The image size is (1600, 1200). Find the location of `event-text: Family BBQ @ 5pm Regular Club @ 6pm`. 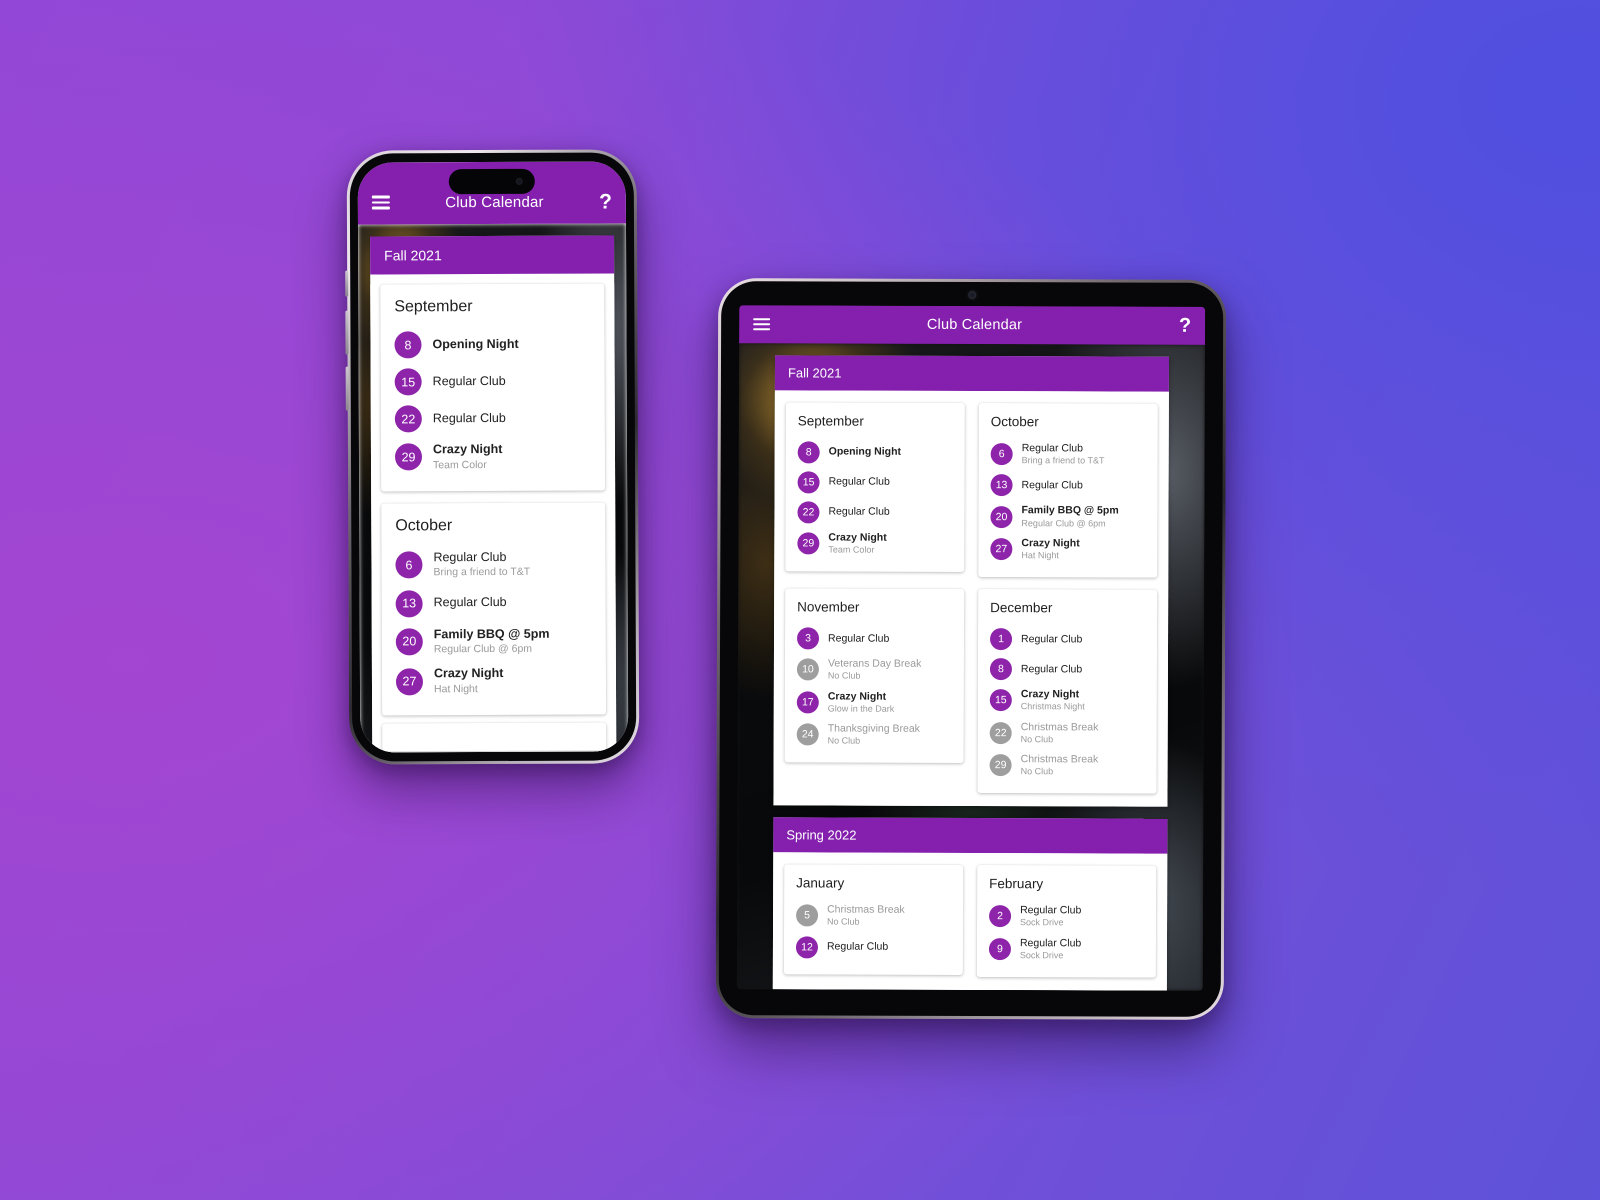

event-text: Family BBQ @ 5pm Regular Club @ 6pm is located at coordinates (1069, 517).